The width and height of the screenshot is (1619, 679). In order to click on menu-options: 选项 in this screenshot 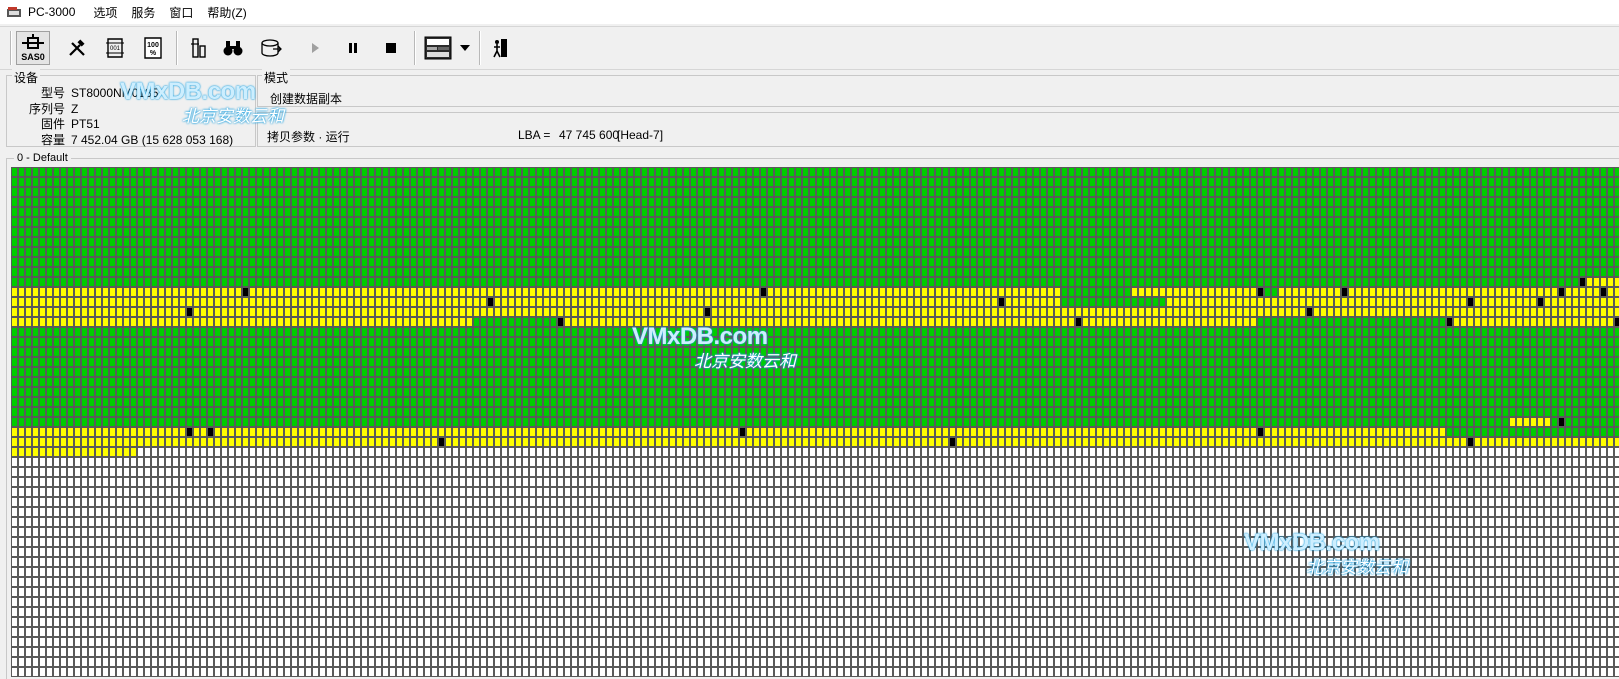, I will do `click(105, 12)`.